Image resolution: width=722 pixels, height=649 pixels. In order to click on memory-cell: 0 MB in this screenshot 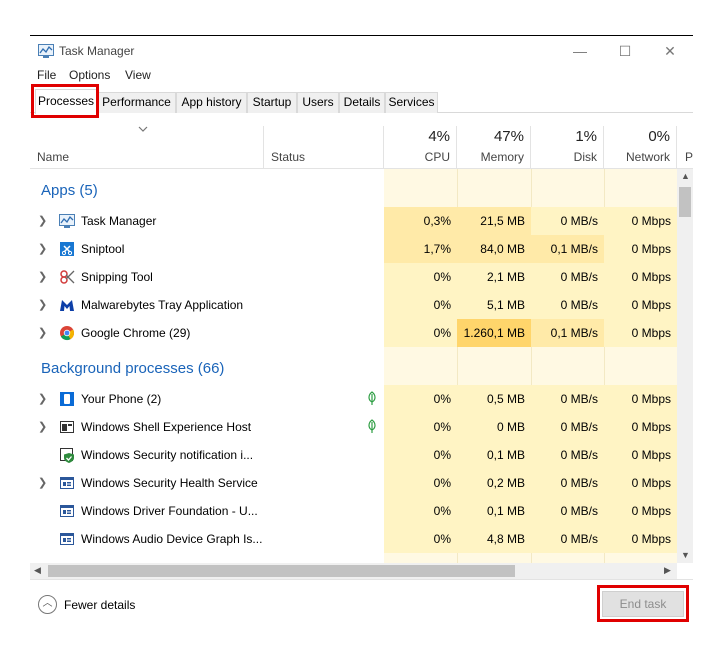, I will do `click(494, 427)`.